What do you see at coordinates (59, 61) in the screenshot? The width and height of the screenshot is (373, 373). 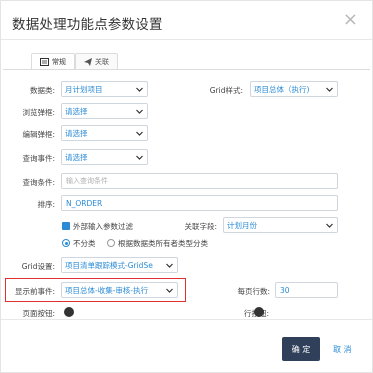 I see `tab-general-label: 常规` at bounding box center [59, 61].